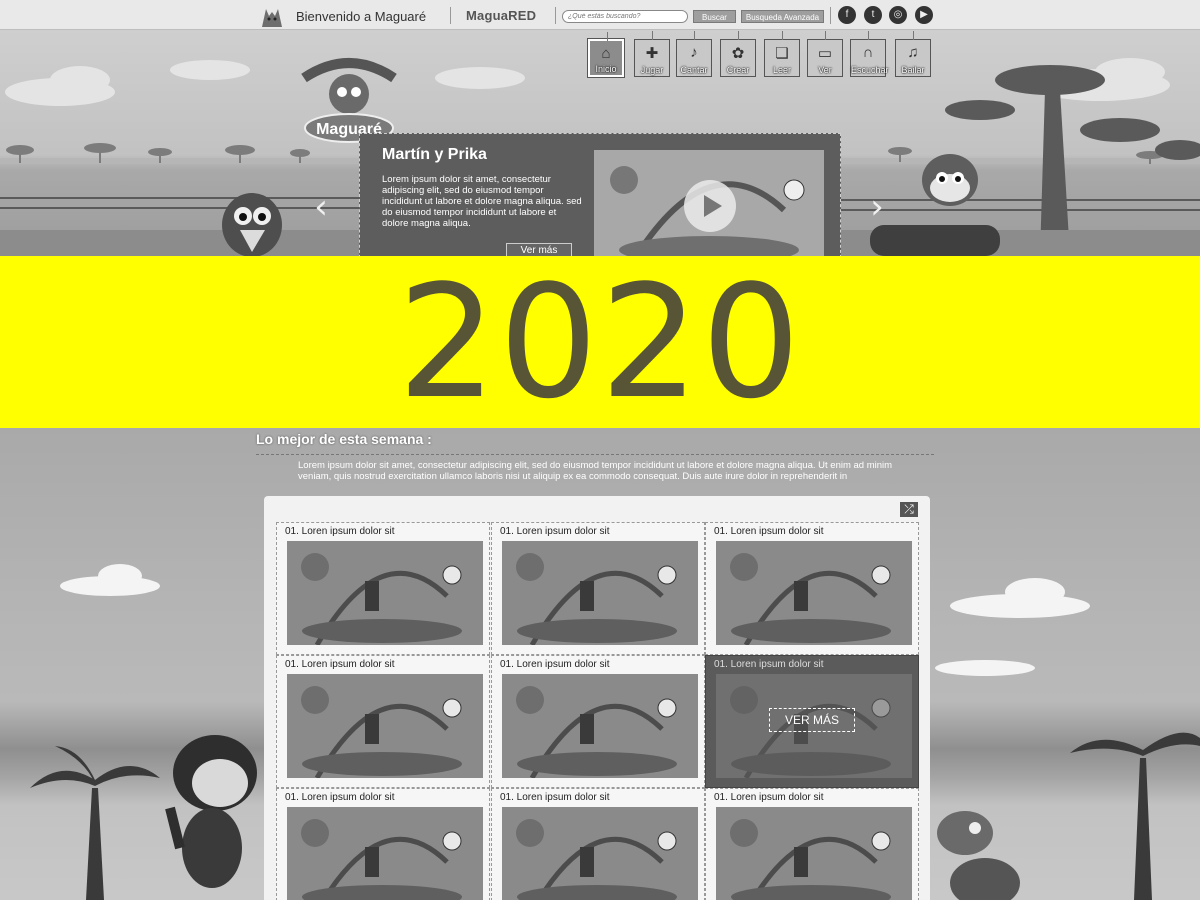  What do you see at coordinates (501, 15) in the screenshot?
I see `maguared-link: MaguaRED` at bounding box center [501, 15].